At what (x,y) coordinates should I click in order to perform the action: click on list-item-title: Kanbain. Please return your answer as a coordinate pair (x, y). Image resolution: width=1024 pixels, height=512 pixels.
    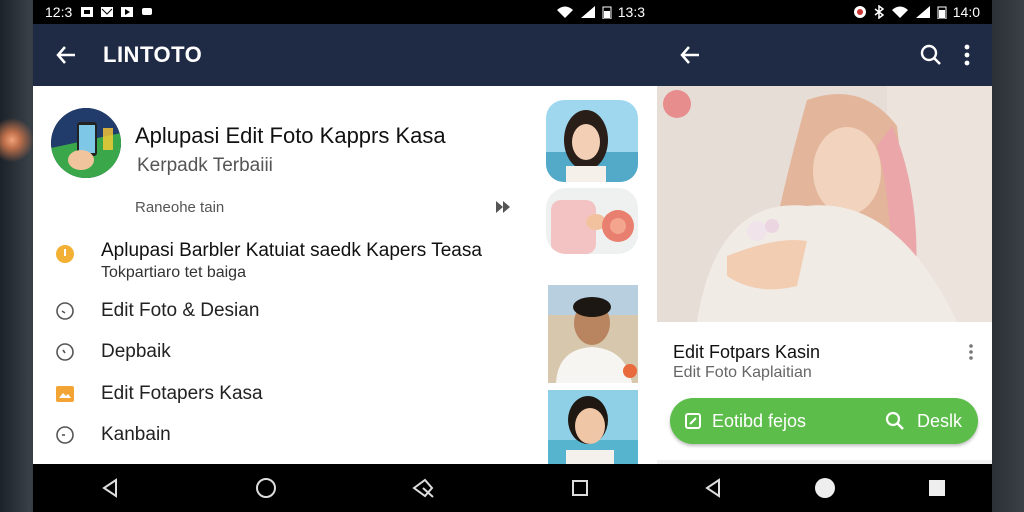
    Looking at the image, I should click on (136, 434).